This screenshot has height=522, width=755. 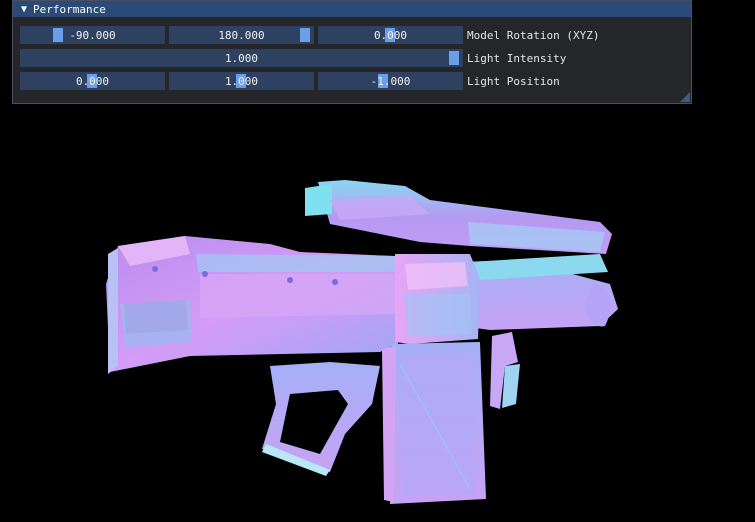 I want to click on gun-foregrip, so click(x=505, y=370).